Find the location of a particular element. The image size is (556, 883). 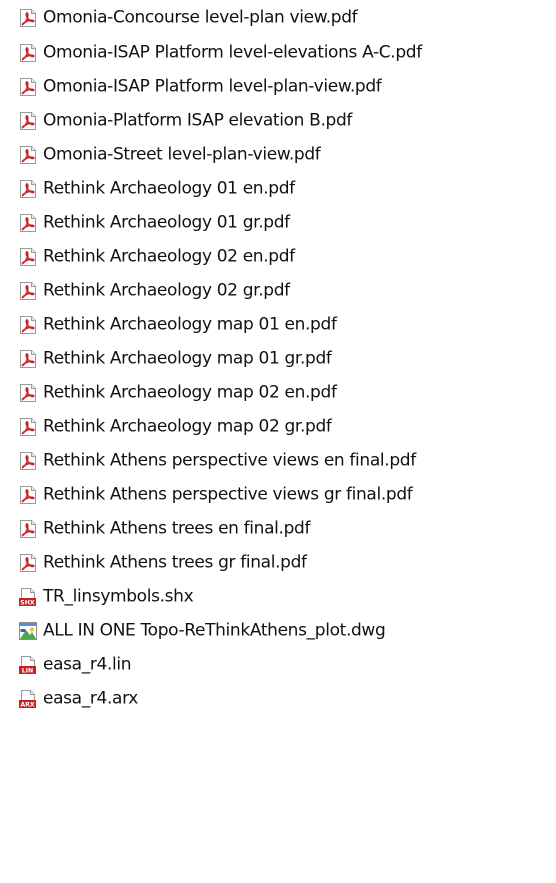

file-row: Rethink Archaeology 01 gr.pdf is located at coordinates (278, 223).